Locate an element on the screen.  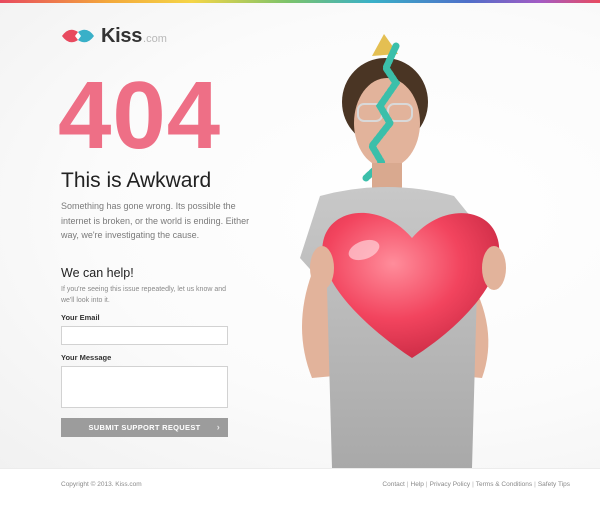
lips-logo-icon is located at coordinates (78, 36).